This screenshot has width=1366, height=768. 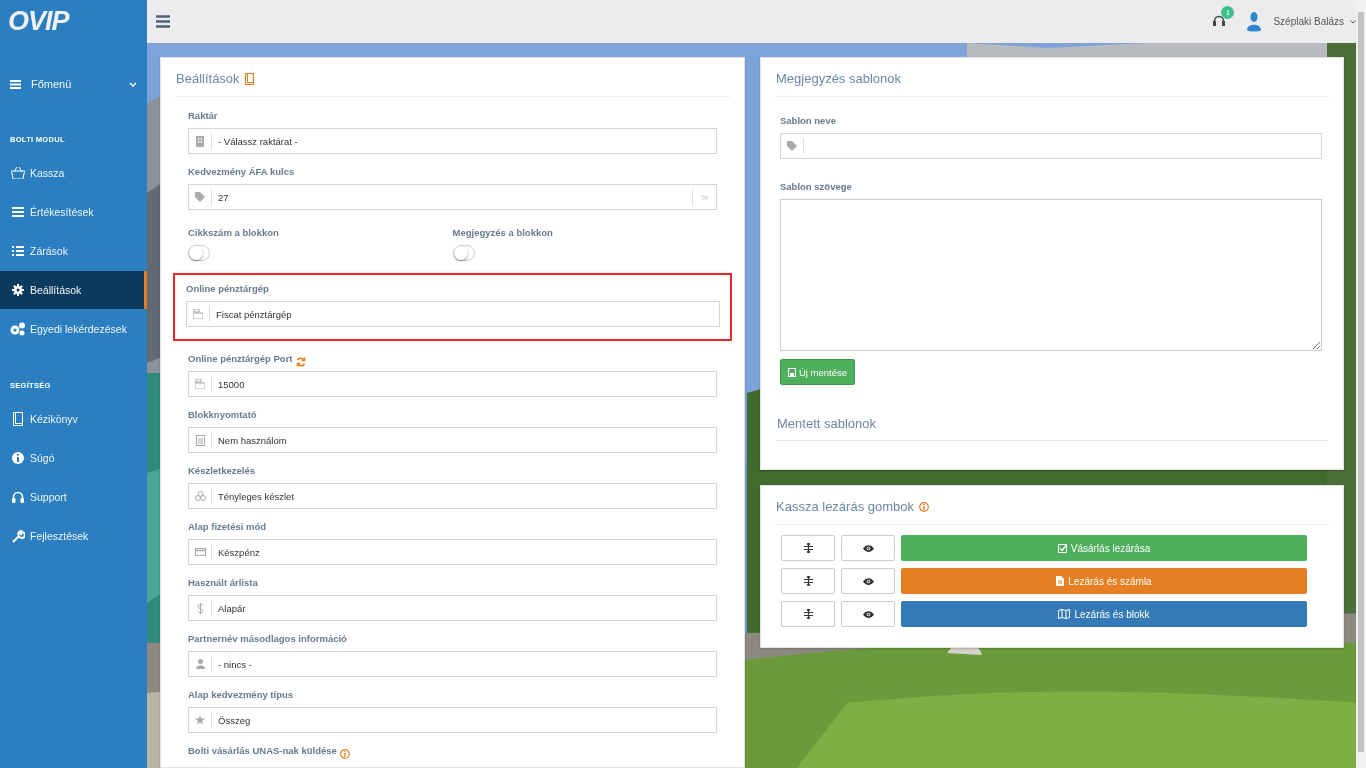 I want to click on sidebar-item: Értékesítések, so click(x=73, y=212).